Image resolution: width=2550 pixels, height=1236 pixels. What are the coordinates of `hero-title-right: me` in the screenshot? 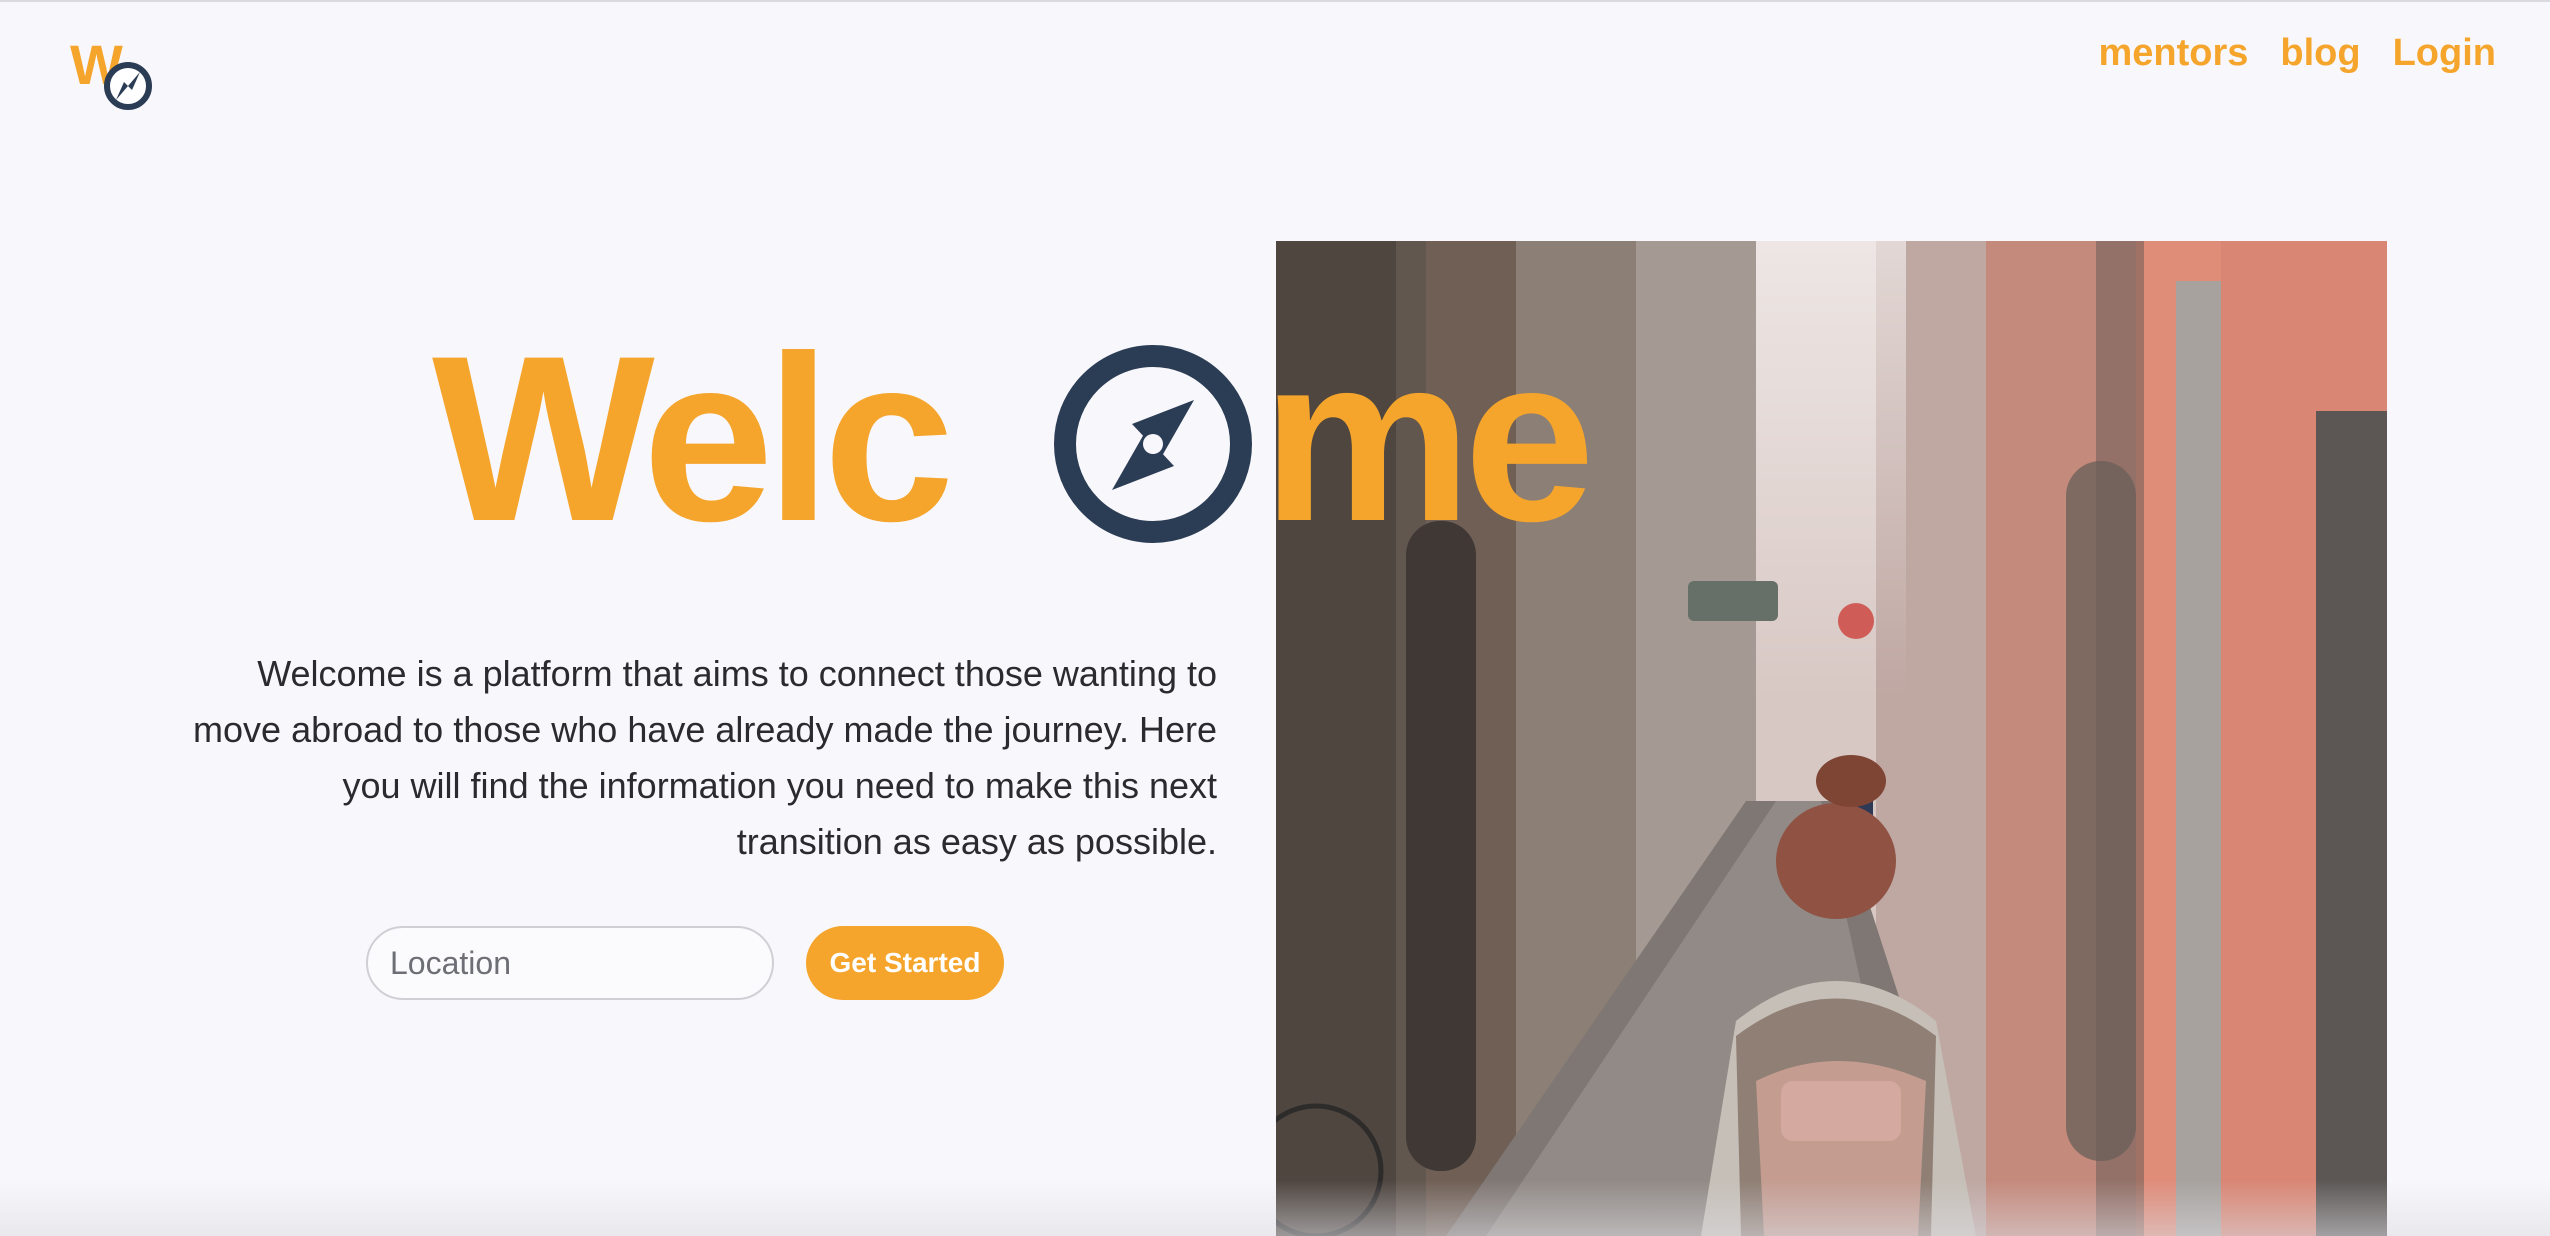 It's located at (1425, 439).